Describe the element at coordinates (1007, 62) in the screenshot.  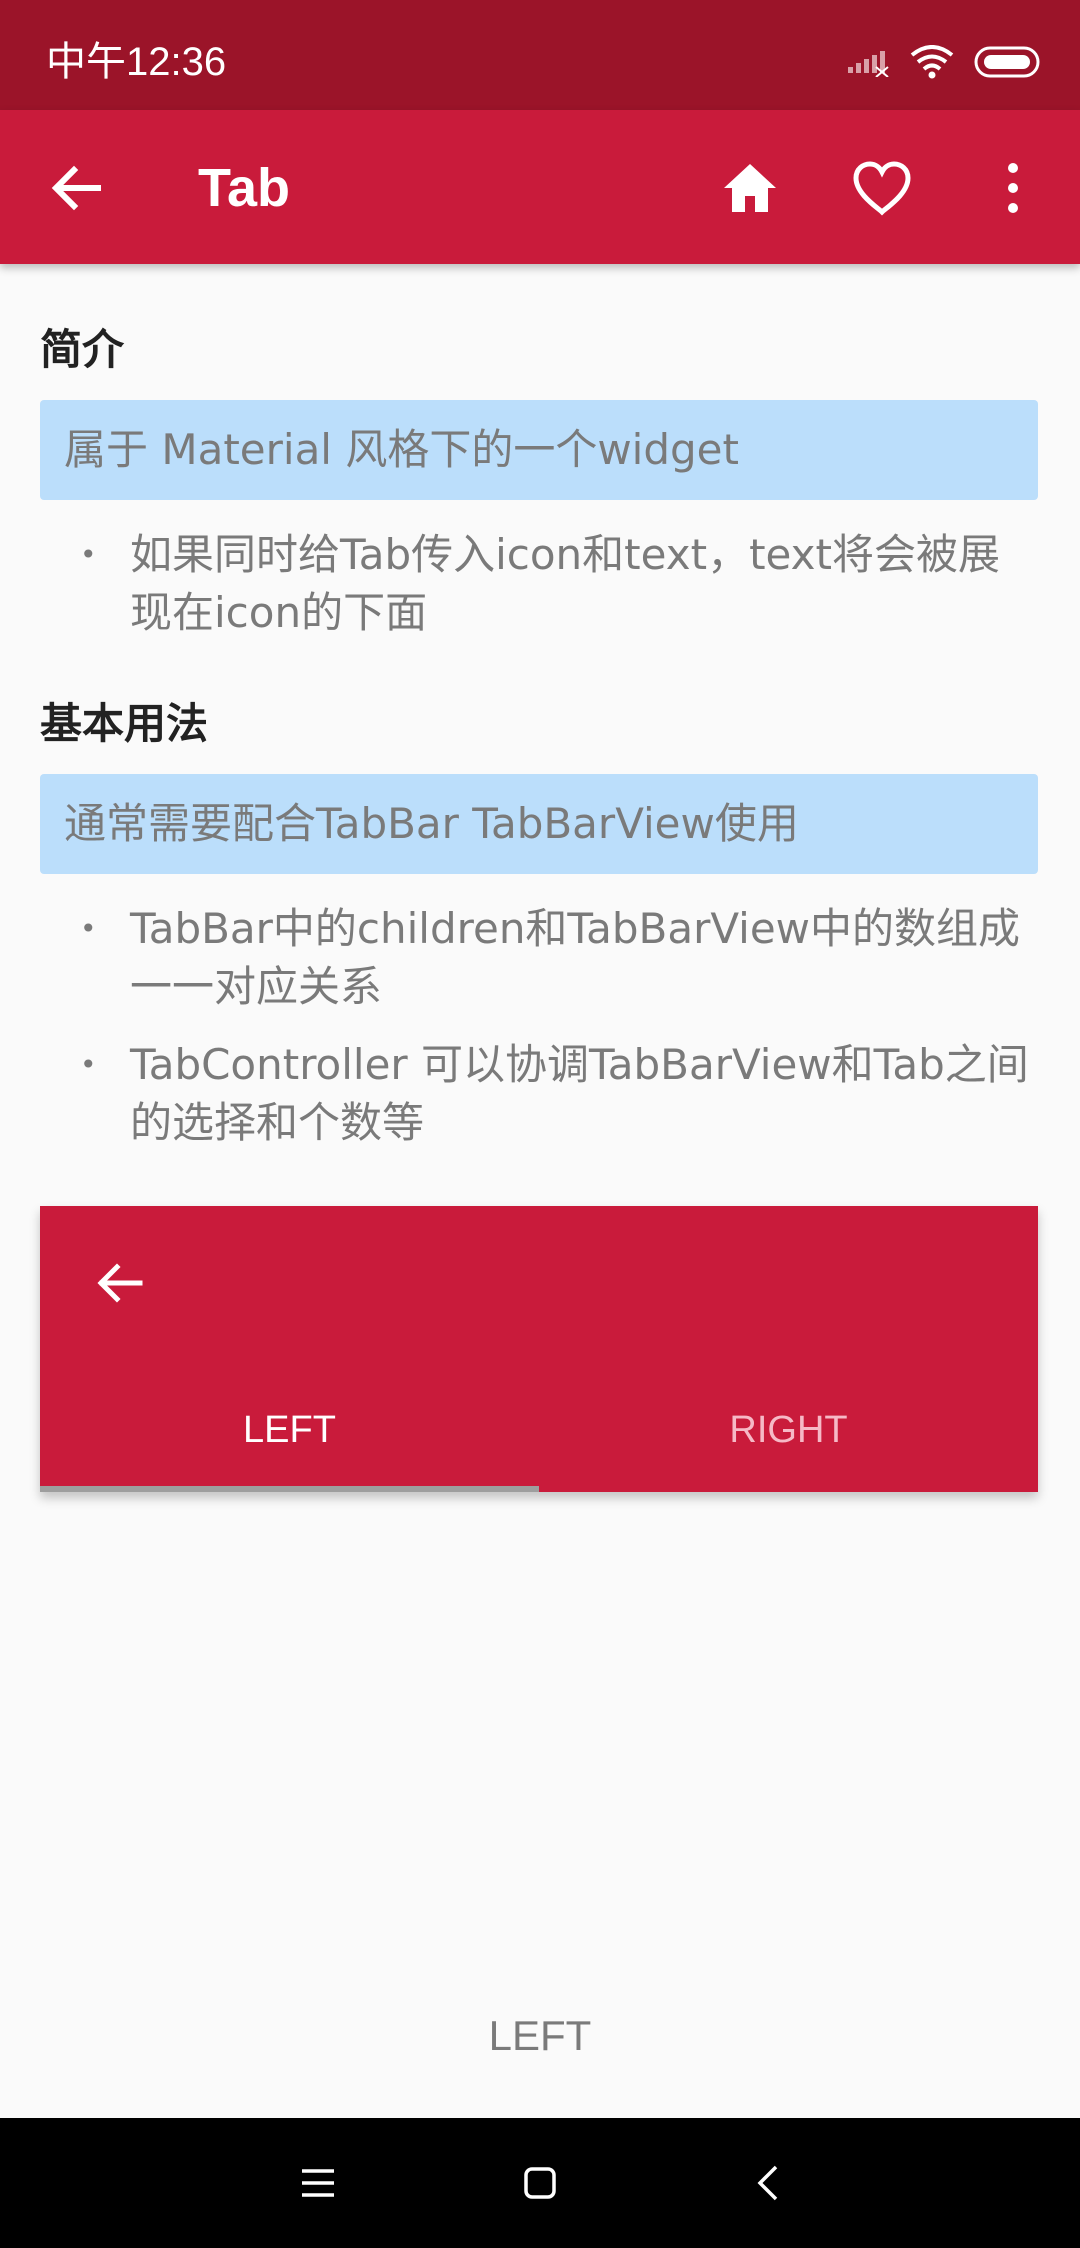
I see `battery-icon` at that location.